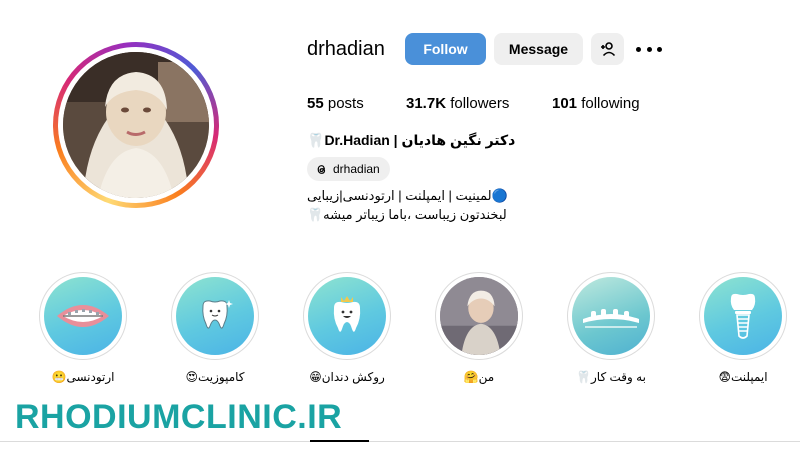 The width and height of the screenshot is (800, 450). What do you see at coordinates (347, 377) in the screenshot?
I see `highlight-label: روکش دندان😁` at bounding box center [347, 377].